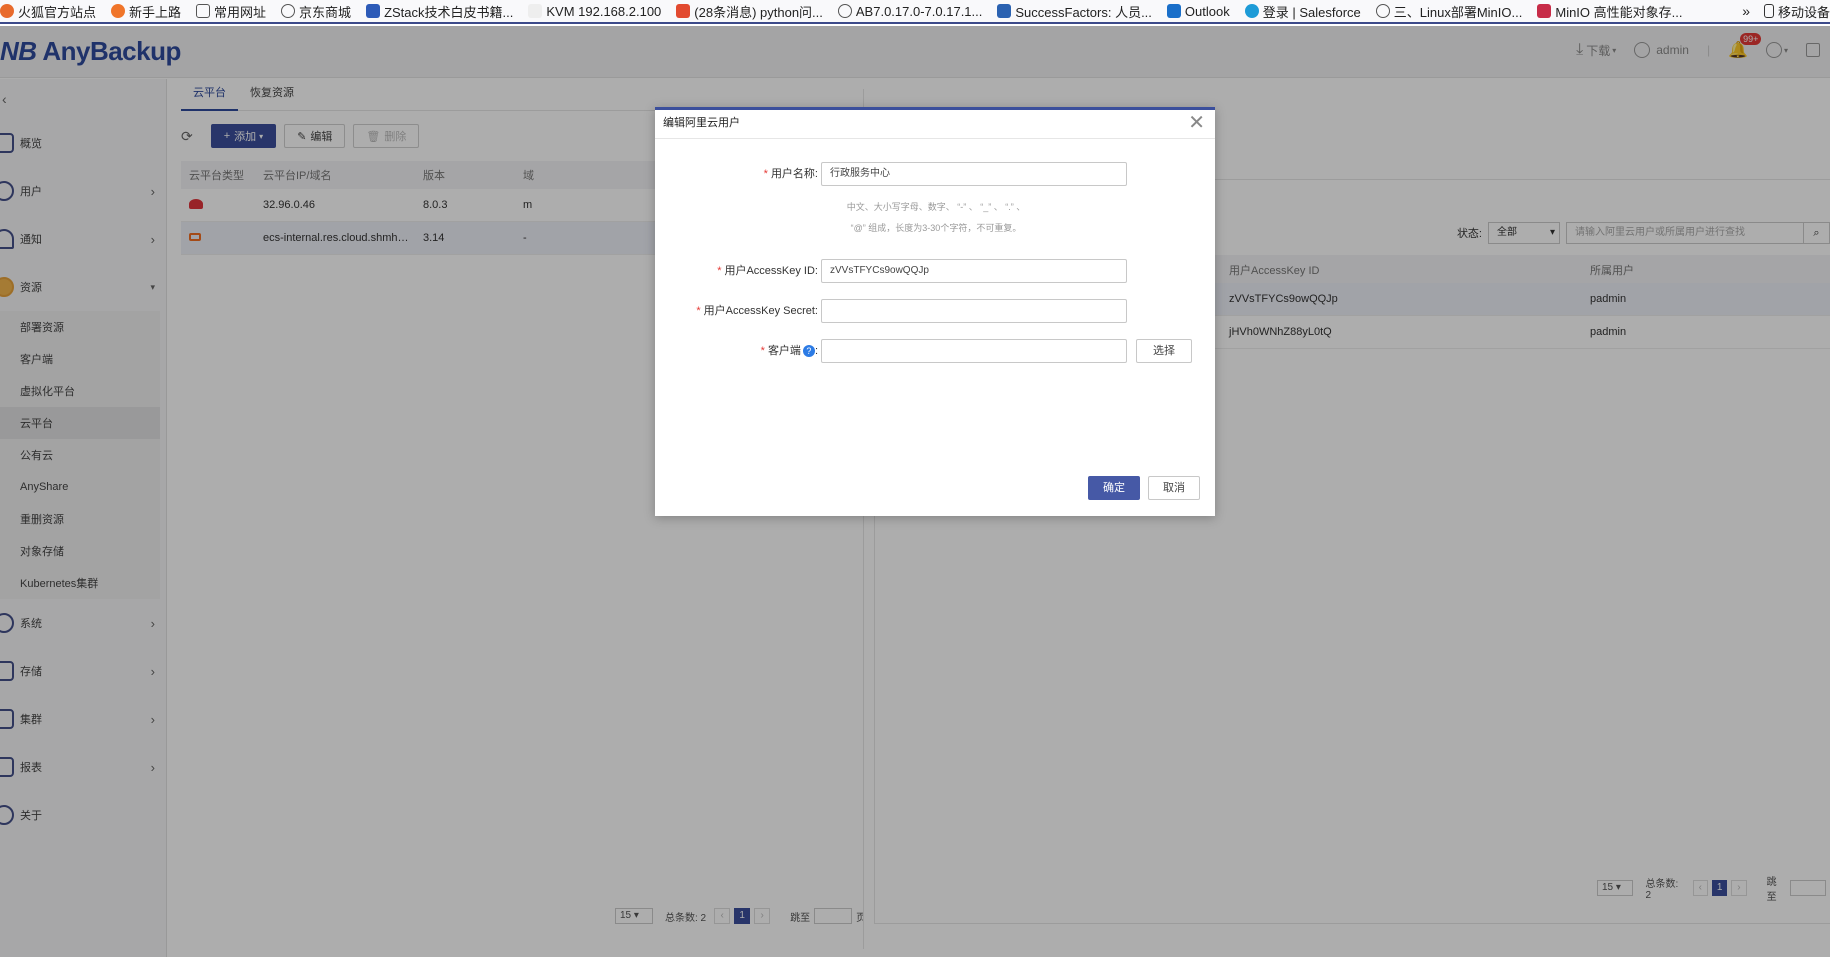  What do you see at coordinates (1164, 351) in the screenshot?
I see `select-client-button: 选择` at bounding box center [1164, 351].